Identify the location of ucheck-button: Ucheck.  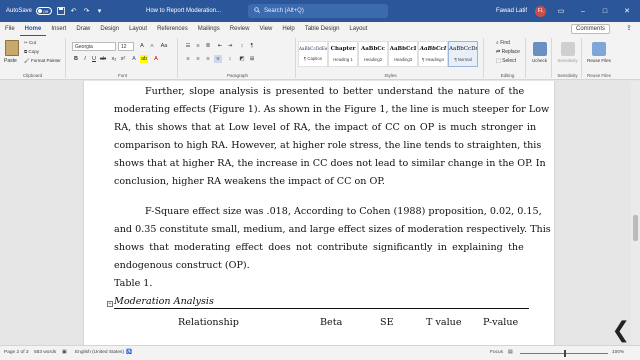
(539, 60).